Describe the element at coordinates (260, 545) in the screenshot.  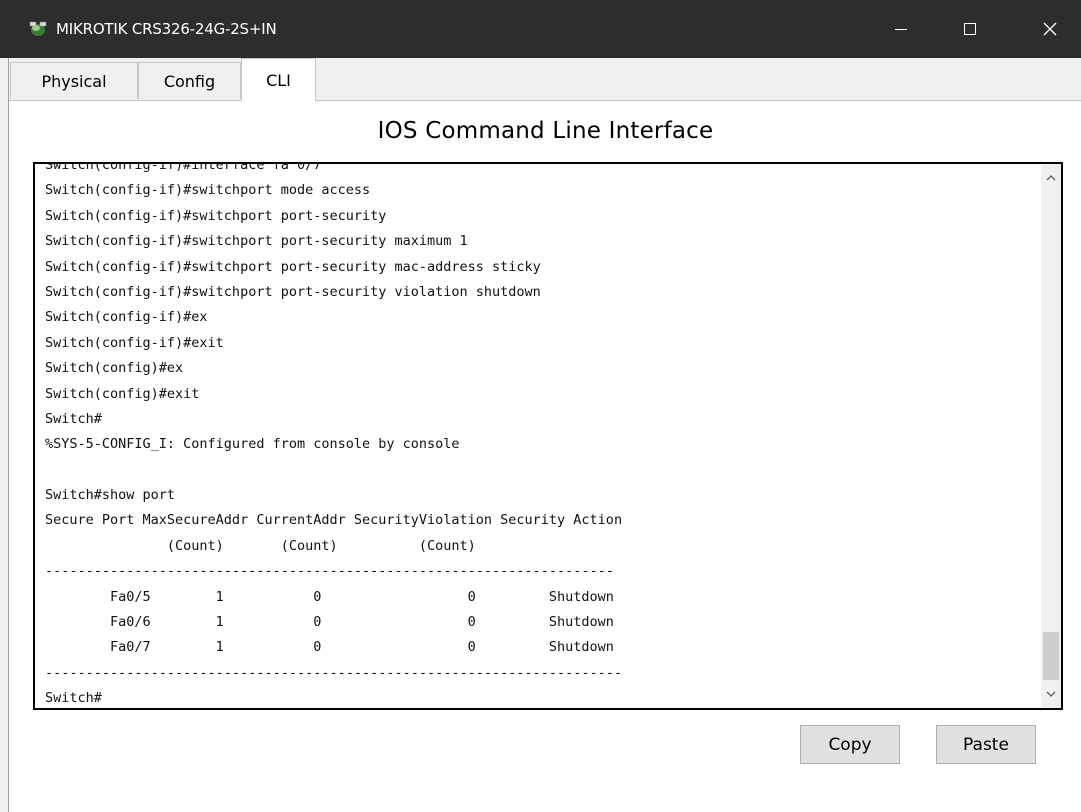
I see `console-line: (Count) (Count) (Count)` at that location.